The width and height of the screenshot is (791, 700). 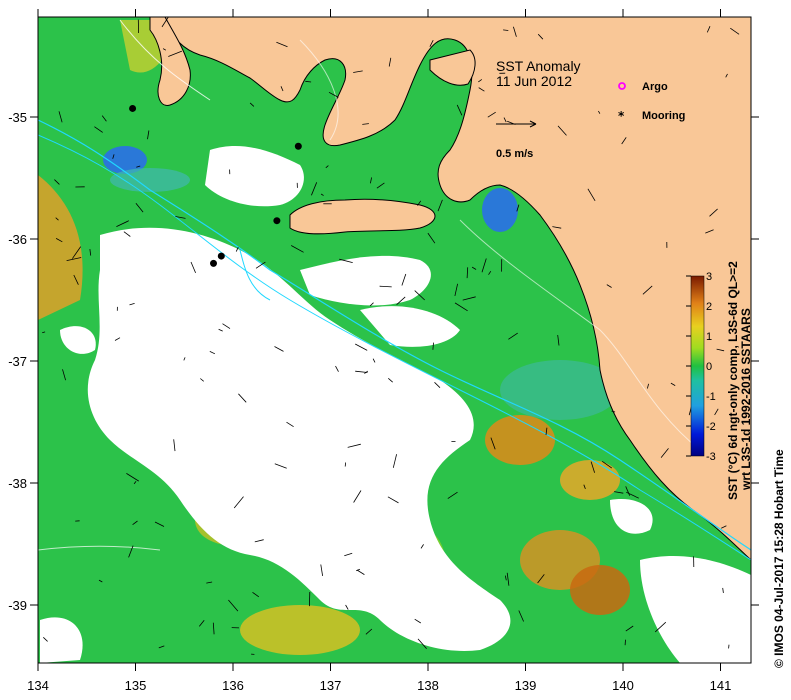 What do you see at coordinates (655, 87) in the screenshot?
I see `legend-argo-label: Argo` at bounding box center [655, 87].